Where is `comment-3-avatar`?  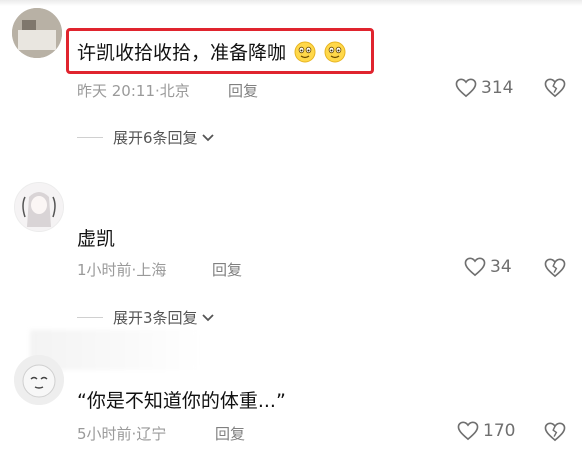 comment-3-avatar is located at coordinates (39, 380).